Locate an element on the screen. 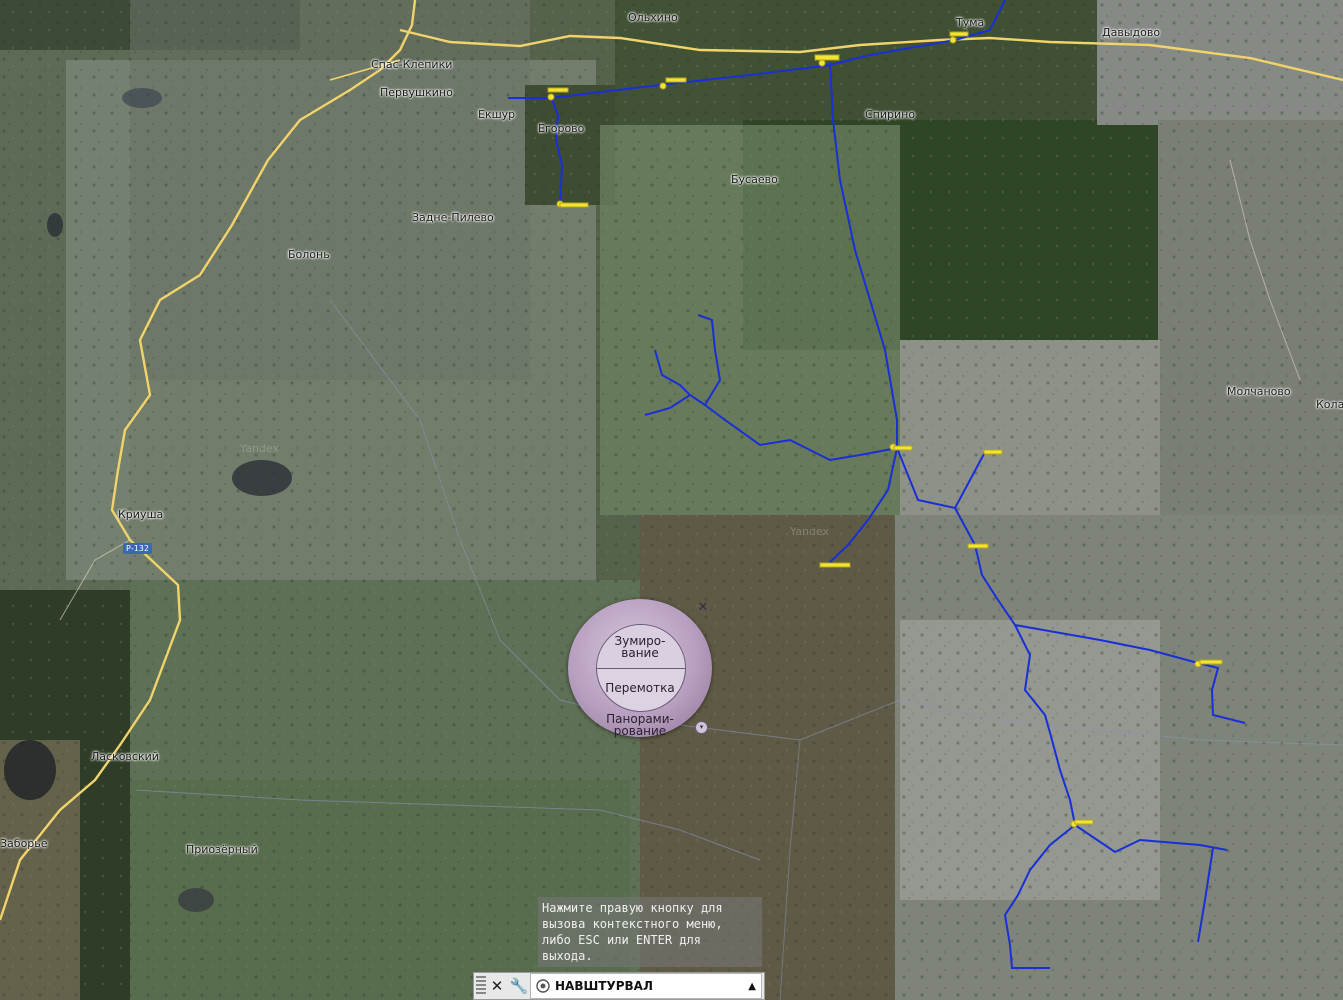 Image resolution: width=1343 pixels, height=1000 pixels. tooltip-line-3: либо ESC или ENTER для is located at coordinates (621, 940).